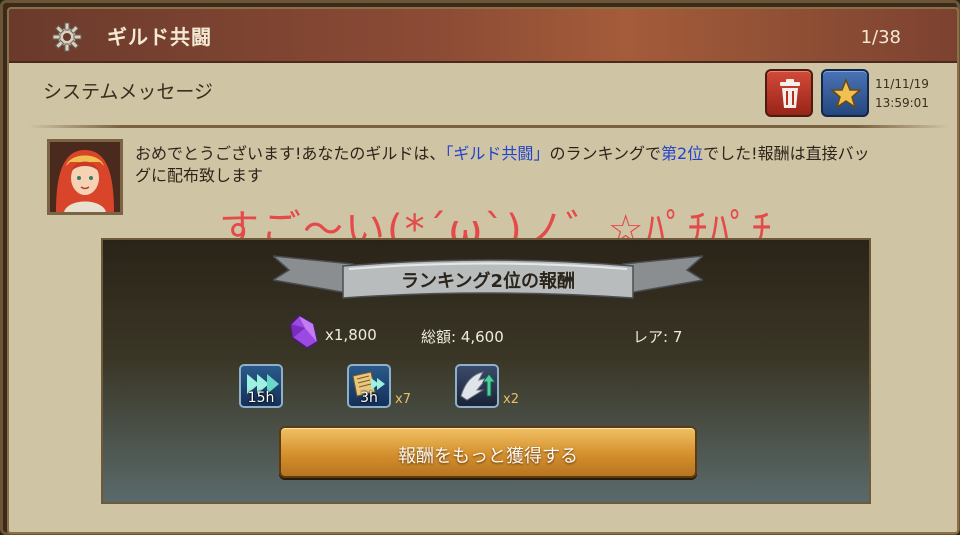 The width and height of the screenshot is (960, 535). Describe the element at coordinates (488, 281) in the screenshot. I see `reward-title: ランキング2位の報酬` at that location.